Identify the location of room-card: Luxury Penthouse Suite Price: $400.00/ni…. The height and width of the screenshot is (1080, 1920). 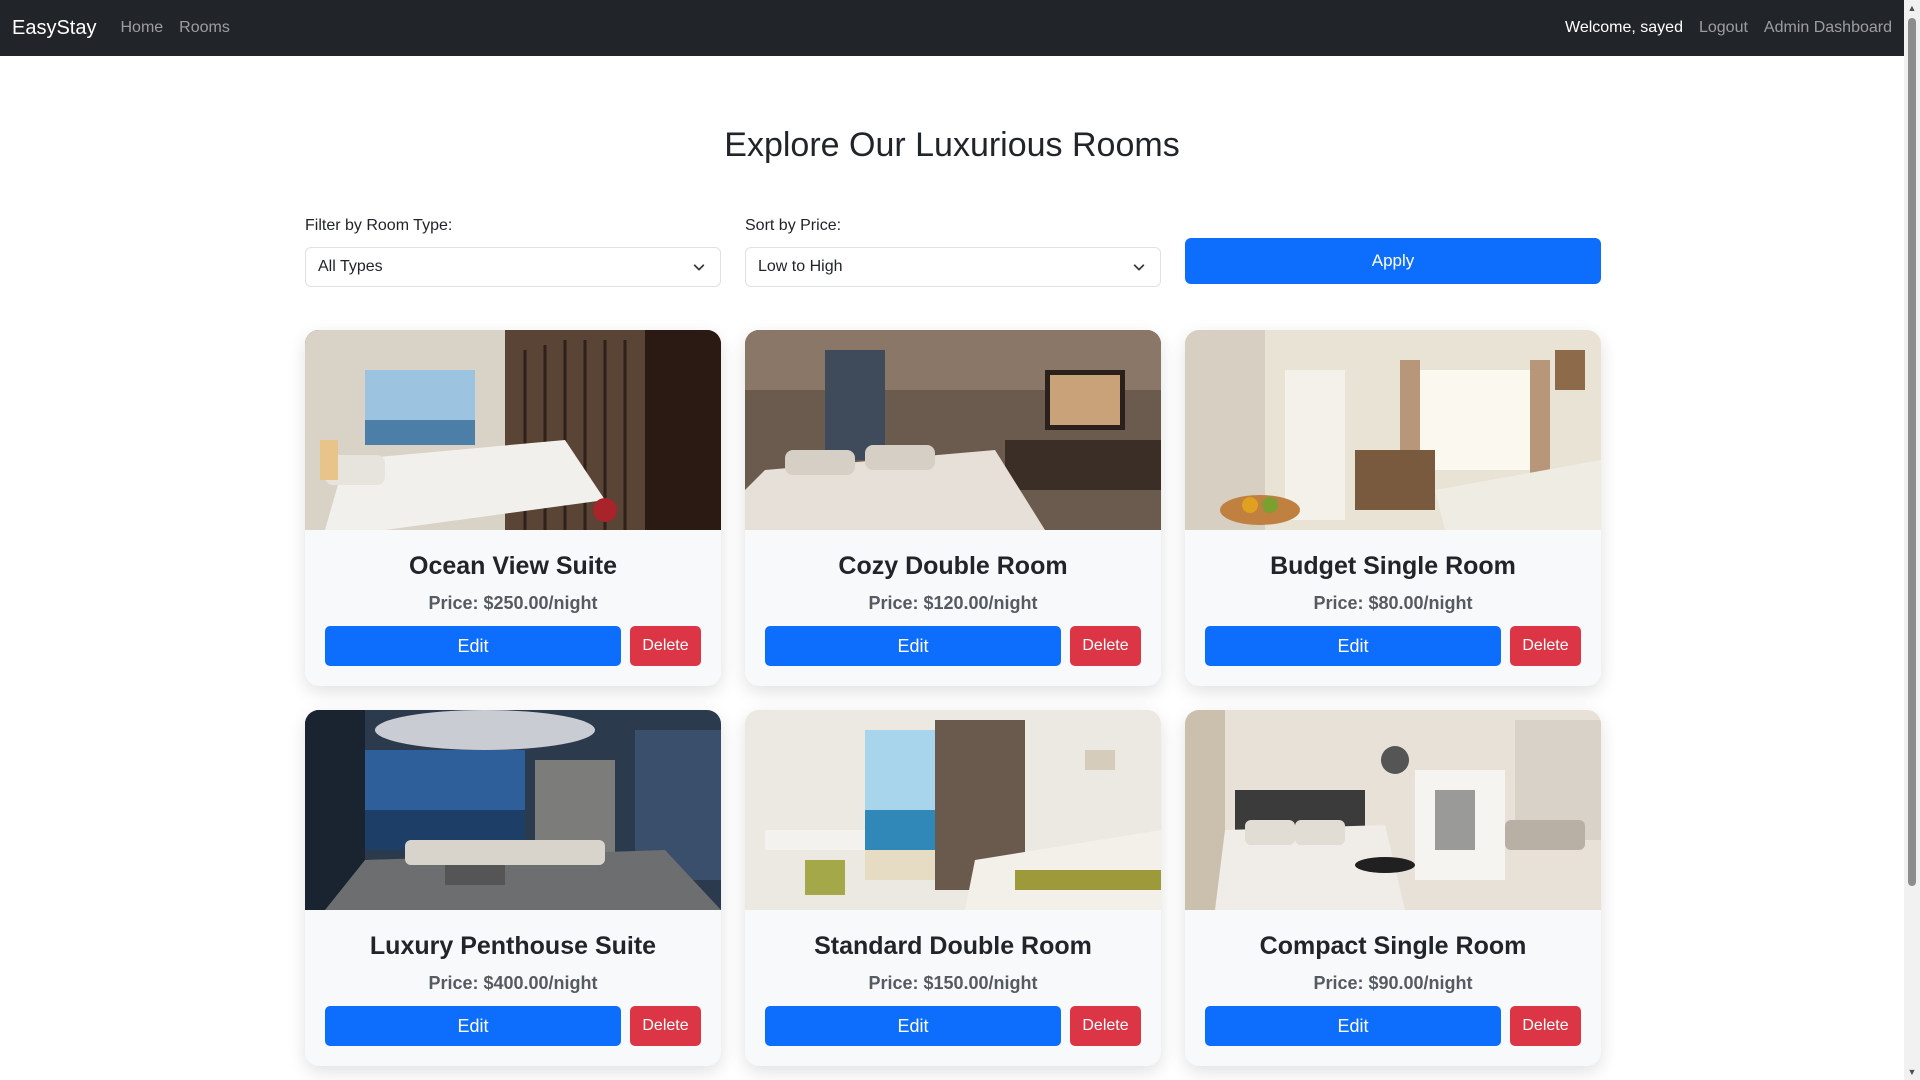
(513, 888).